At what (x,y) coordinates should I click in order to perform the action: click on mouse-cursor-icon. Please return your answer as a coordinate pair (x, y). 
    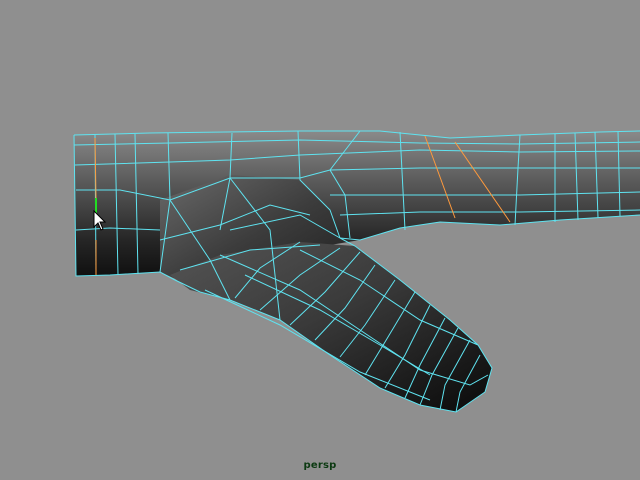
    Looking at the image, I should click on (100, 220).